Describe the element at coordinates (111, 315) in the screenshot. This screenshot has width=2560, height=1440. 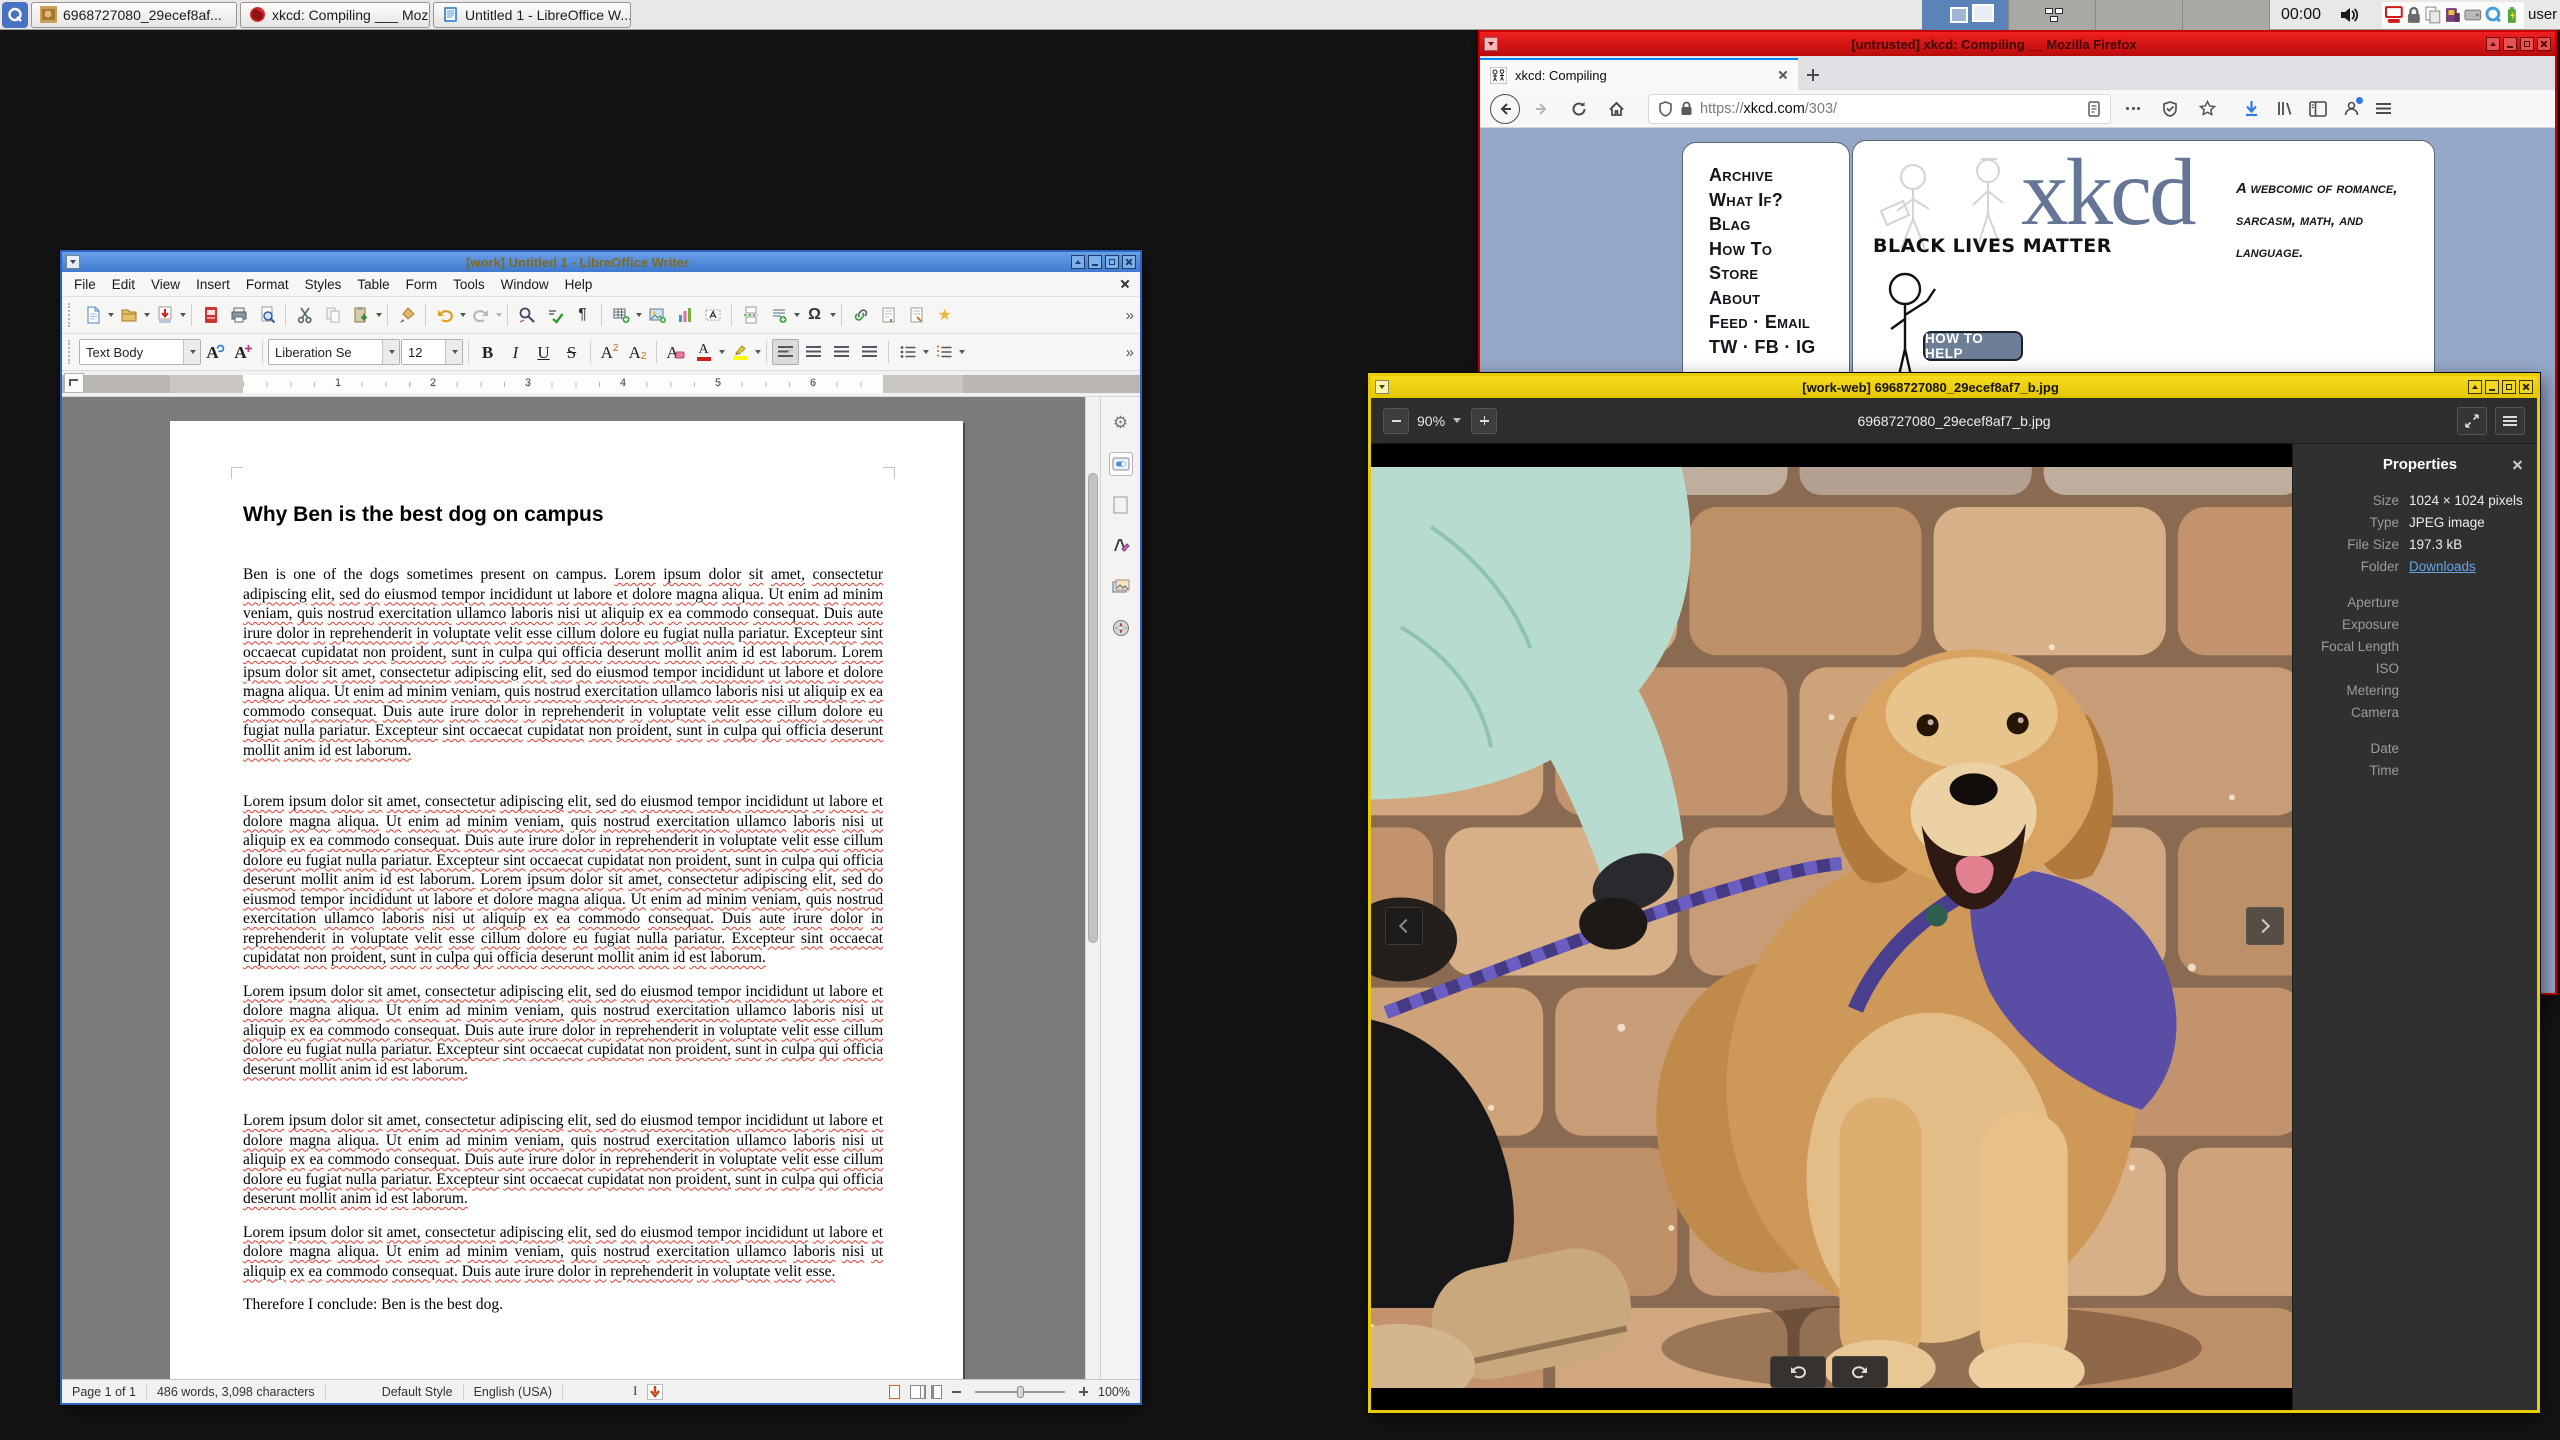
I see `new-dropdown` at that location.